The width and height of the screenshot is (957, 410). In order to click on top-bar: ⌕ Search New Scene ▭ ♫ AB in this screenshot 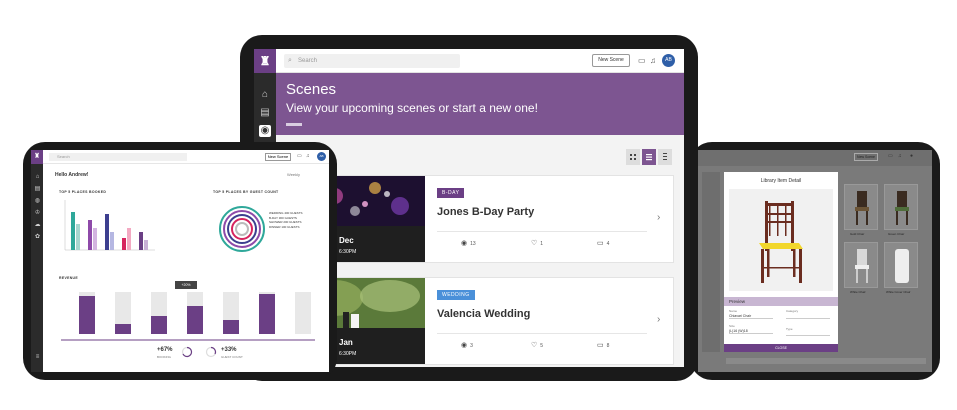, I will do `click(480, 61)`.